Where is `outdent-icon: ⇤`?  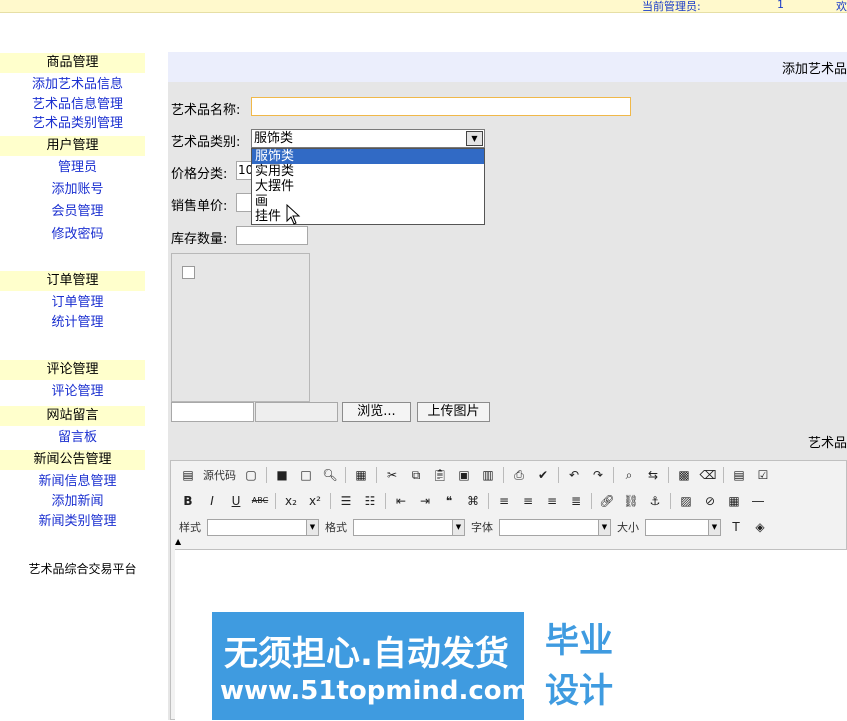
outdent-icon: ⇤ is located at coordinates (401, 501).